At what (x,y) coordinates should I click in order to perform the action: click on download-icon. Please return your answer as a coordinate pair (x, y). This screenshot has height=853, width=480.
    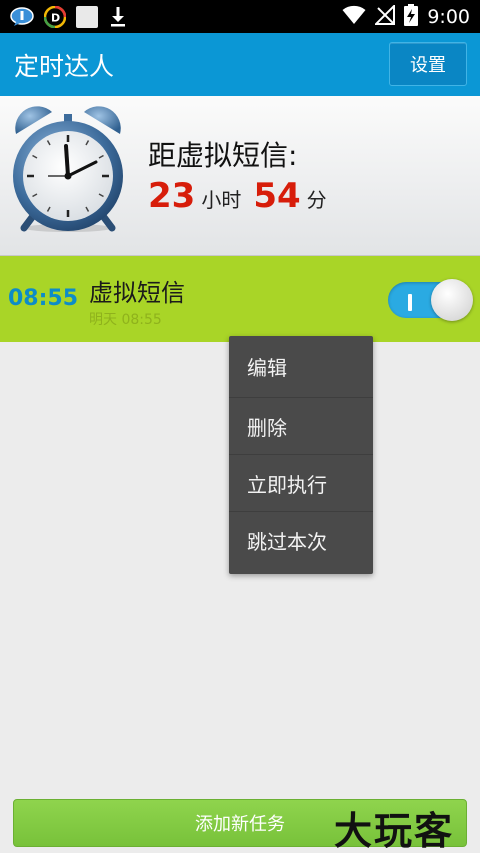
    Looking at the image, I should click on (118, 17).